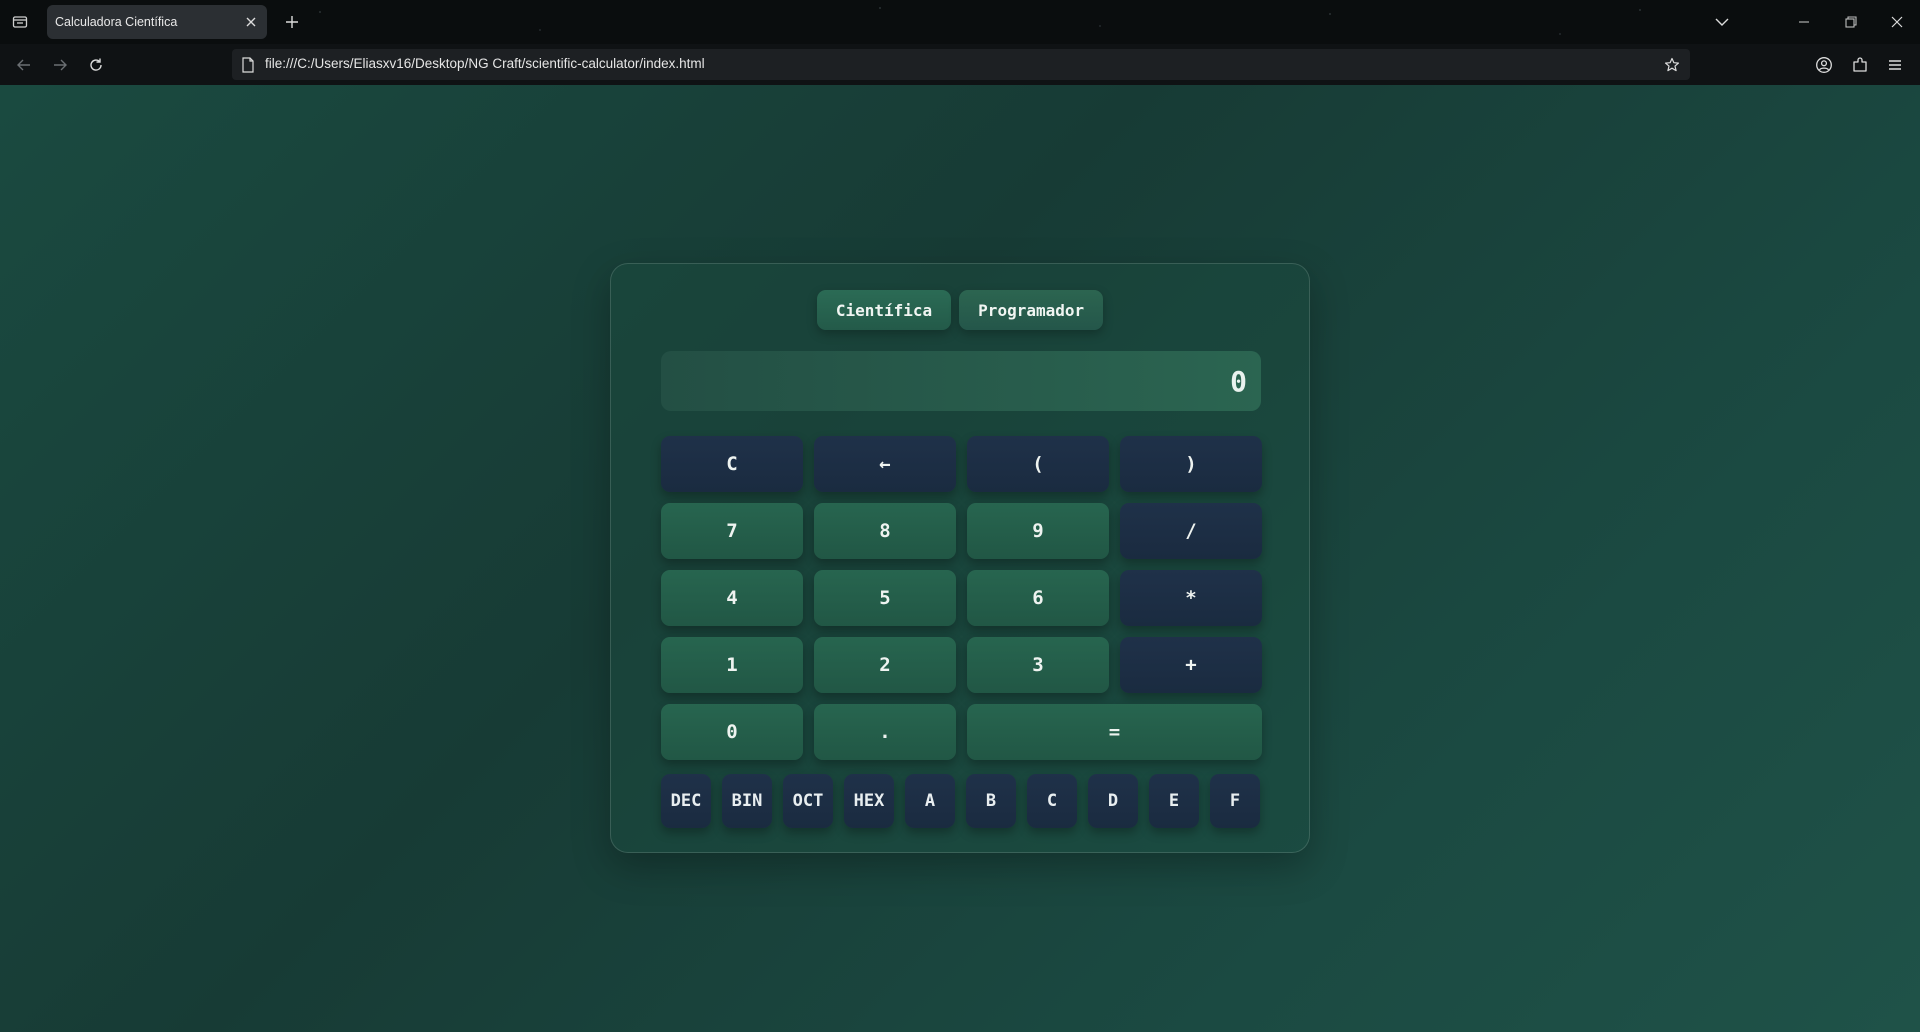  Describe the element at coordinates (96, 65) in the screenshot. I see `reload-icon` at that location.